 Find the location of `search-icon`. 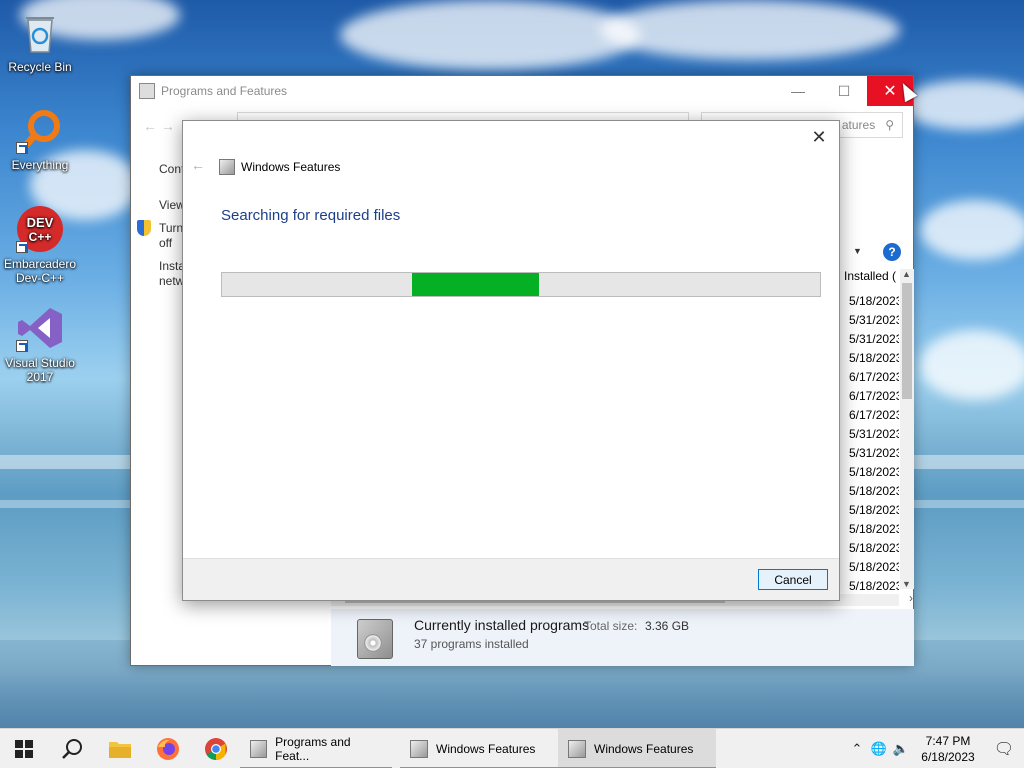

search-icon is located at coordinates (72, 748).